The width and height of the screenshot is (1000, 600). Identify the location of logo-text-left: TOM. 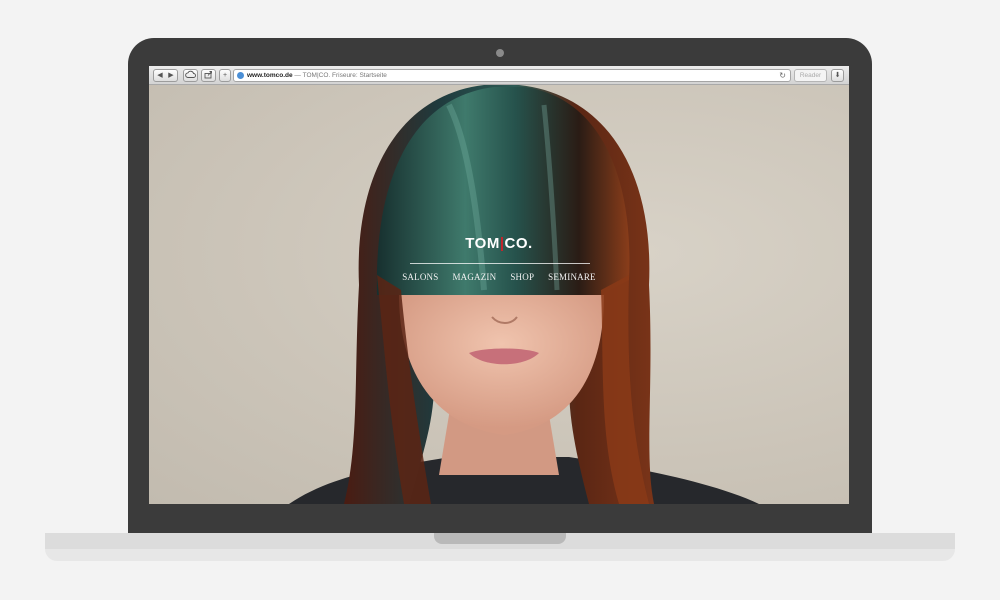
(482, 243).